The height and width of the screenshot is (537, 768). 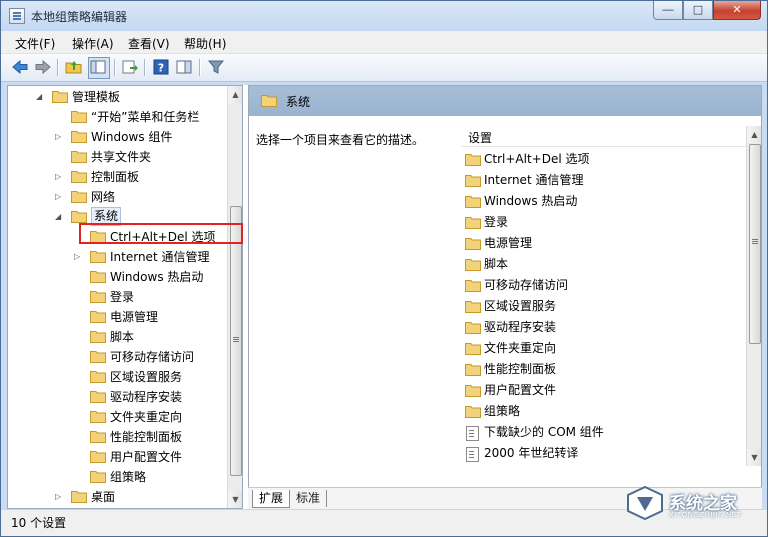 I want to click on forward-icon, so click(x=43, y=67).